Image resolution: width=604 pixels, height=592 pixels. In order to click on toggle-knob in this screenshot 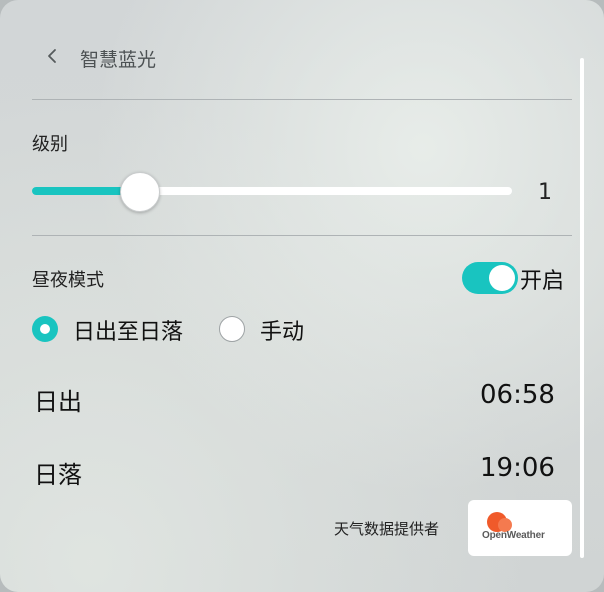, I will do `click(502, 278)`.